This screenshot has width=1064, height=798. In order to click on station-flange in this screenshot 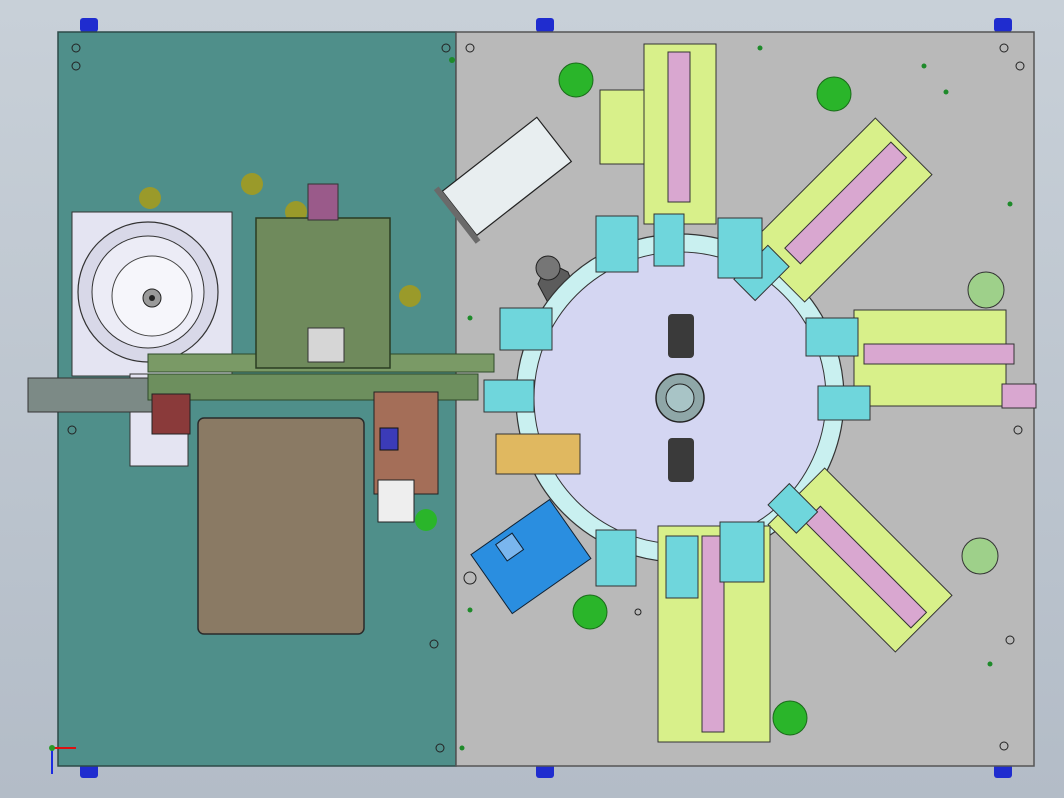, I will do `click(1019, 396)`.